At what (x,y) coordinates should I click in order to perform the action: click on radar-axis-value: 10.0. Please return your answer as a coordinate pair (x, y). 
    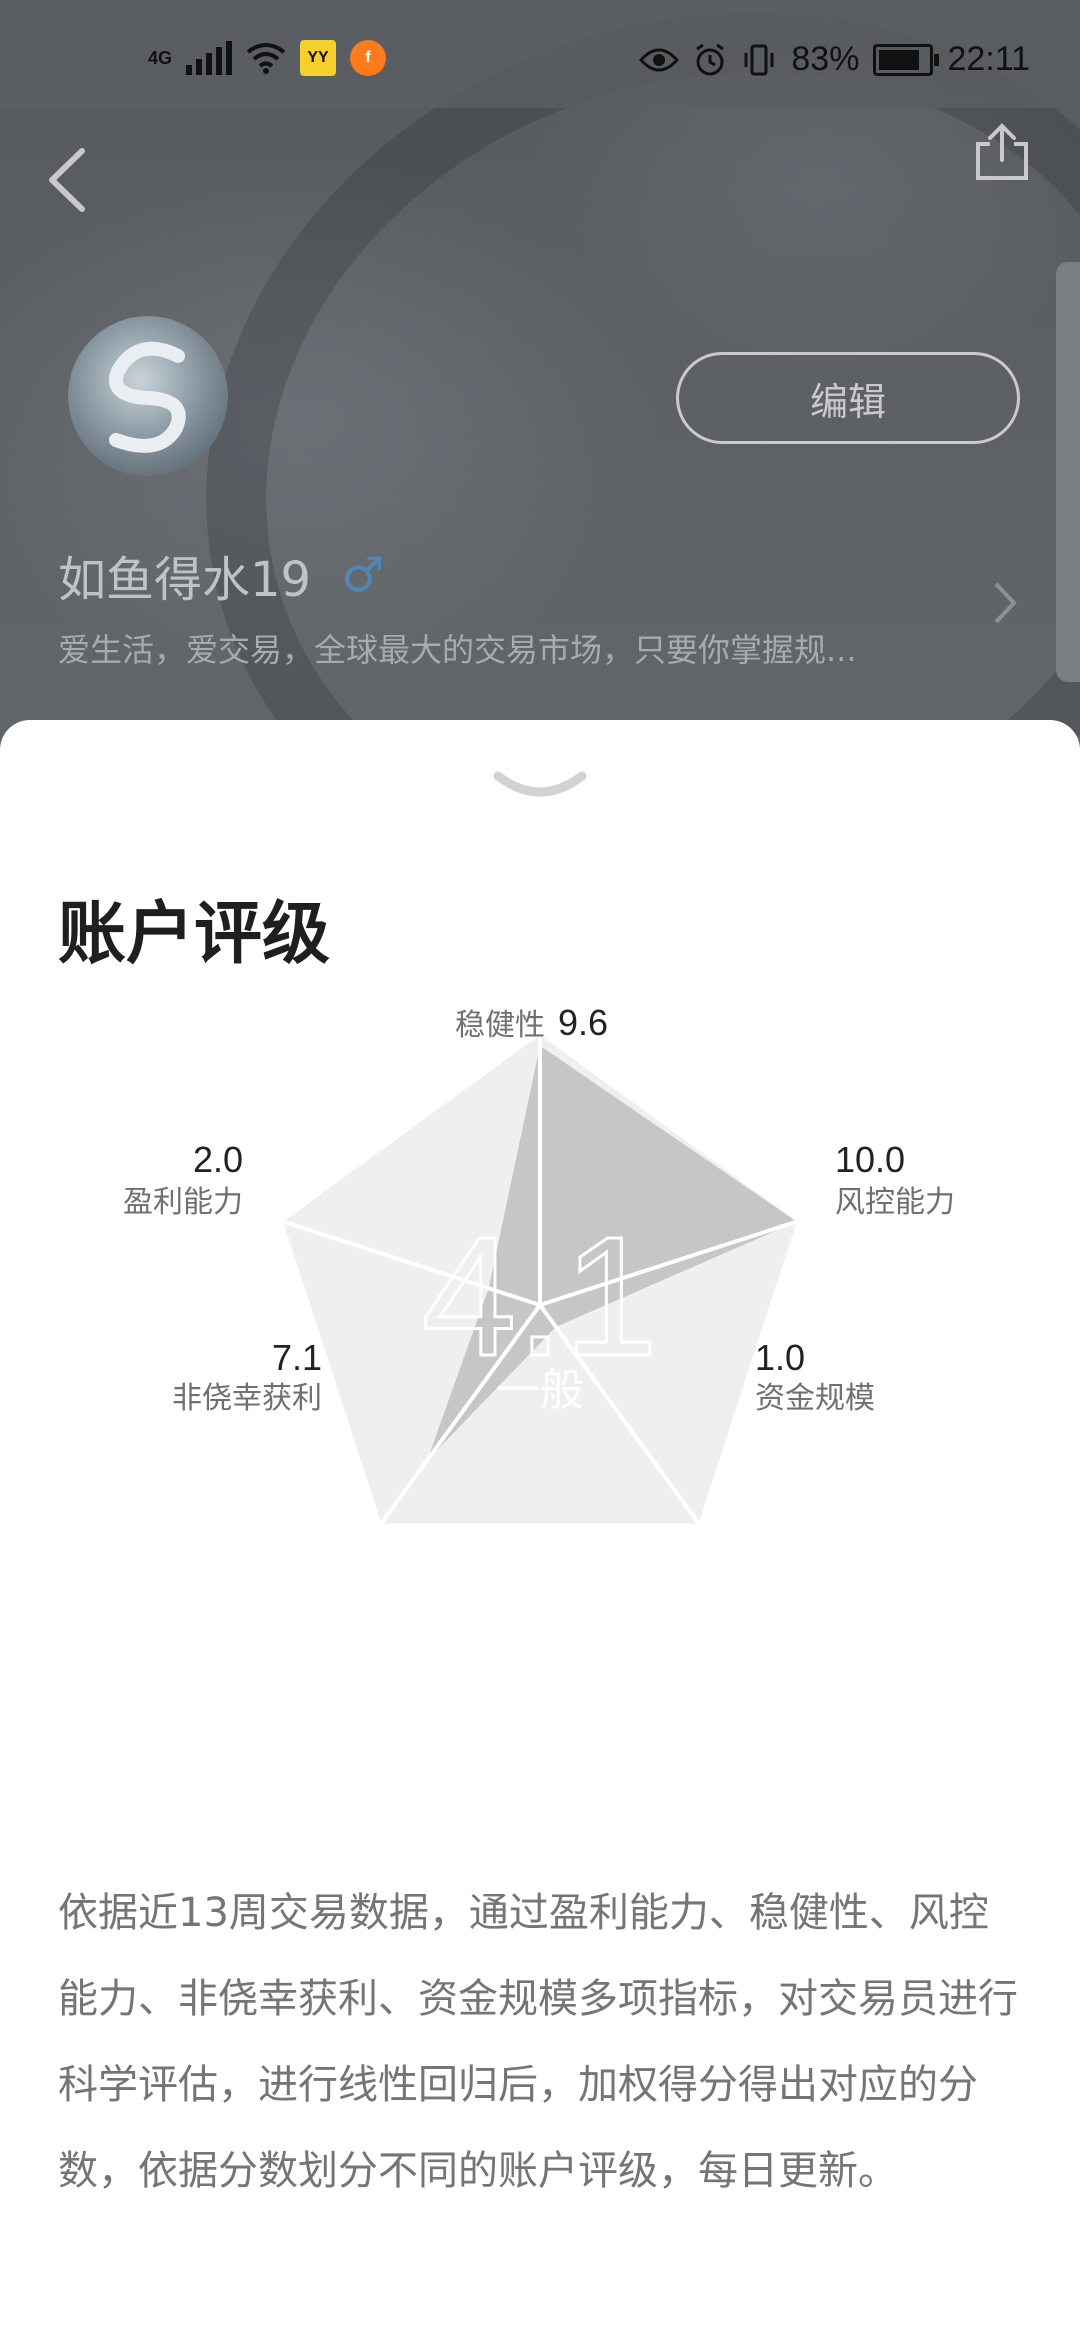
    Looking at the image, I should click on (870, 1159).